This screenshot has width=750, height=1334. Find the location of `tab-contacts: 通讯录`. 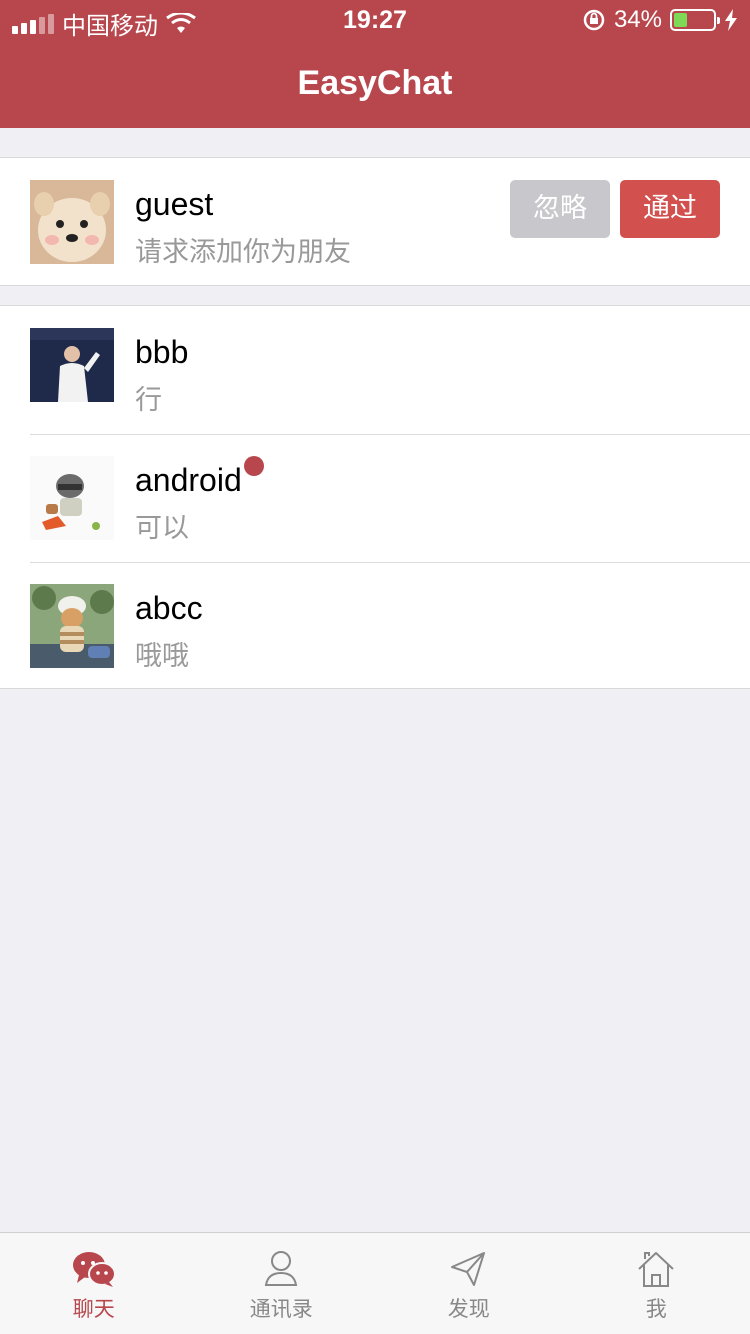

tab-contacts: 通讯录 is located at coordinates (282, 1283).